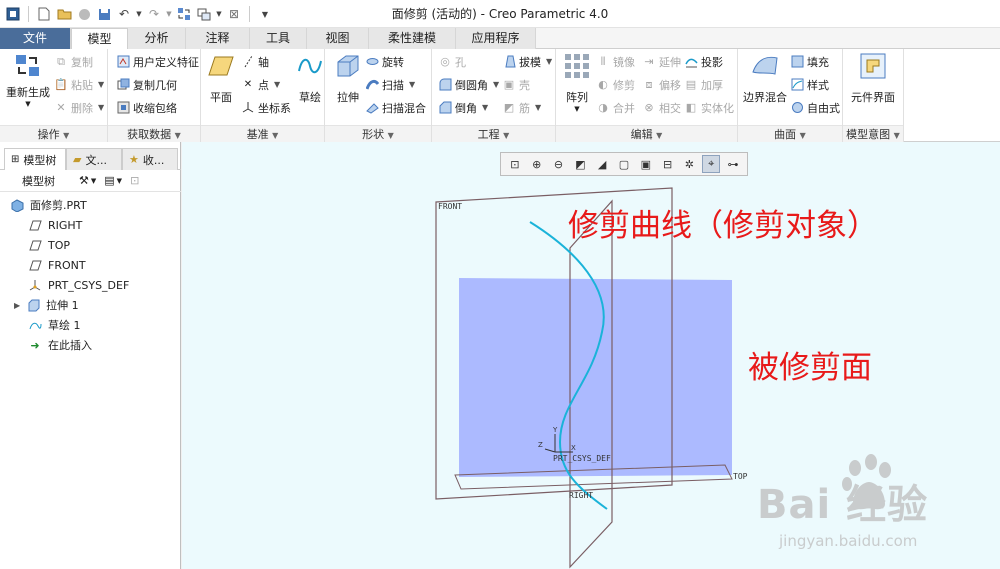 This screenshot has width=1000, height=569. What do you see at coordinates (60, 345) in the screenshot?
I see `tree-item-insert-here: ➜ 在此插入` at bounding box center [60, 345].